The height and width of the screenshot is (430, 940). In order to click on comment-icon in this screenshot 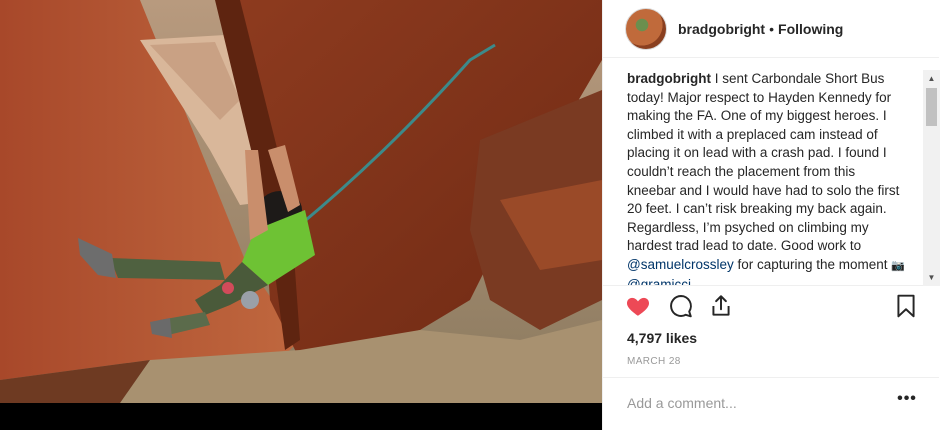, I will do `click(681, 306)`.